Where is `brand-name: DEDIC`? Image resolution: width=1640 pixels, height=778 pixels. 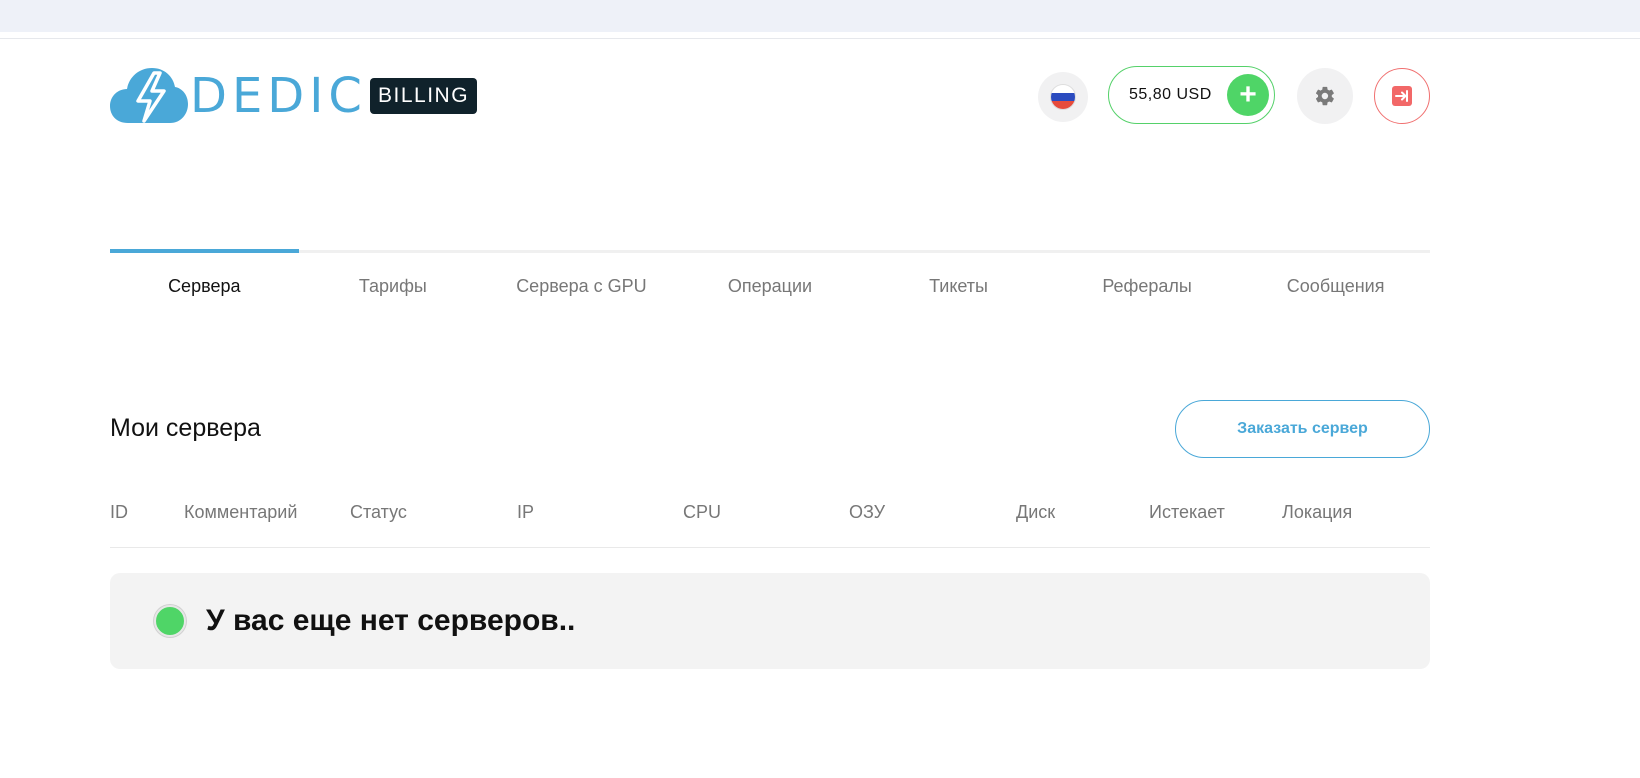 brand-name: DEDIC is located at coordinates (278, 96).